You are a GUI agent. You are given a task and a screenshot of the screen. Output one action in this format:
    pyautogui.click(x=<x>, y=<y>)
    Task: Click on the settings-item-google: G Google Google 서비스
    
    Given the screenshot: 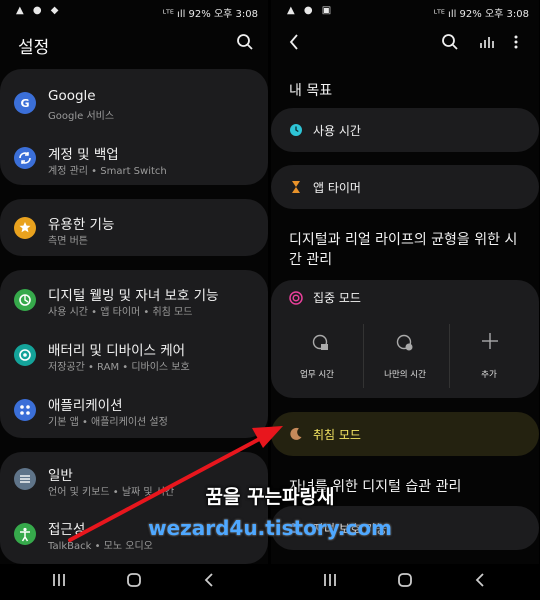 What is the action you would take?
    pyautogui.click(x=134, y=98)
    